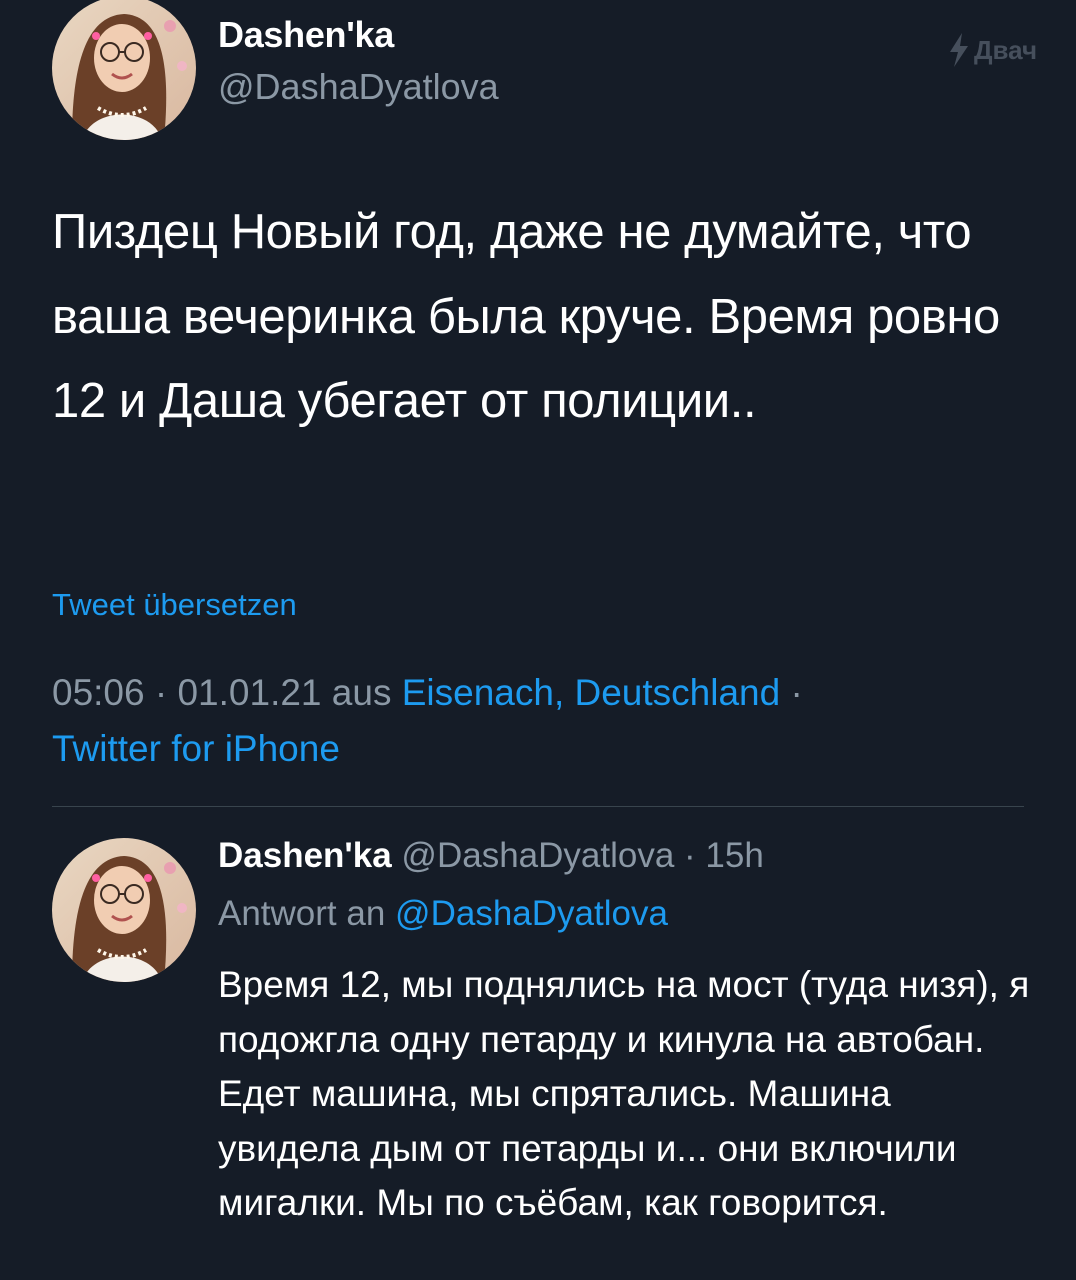  I want to click on reply-avatar, so click(124, 910).